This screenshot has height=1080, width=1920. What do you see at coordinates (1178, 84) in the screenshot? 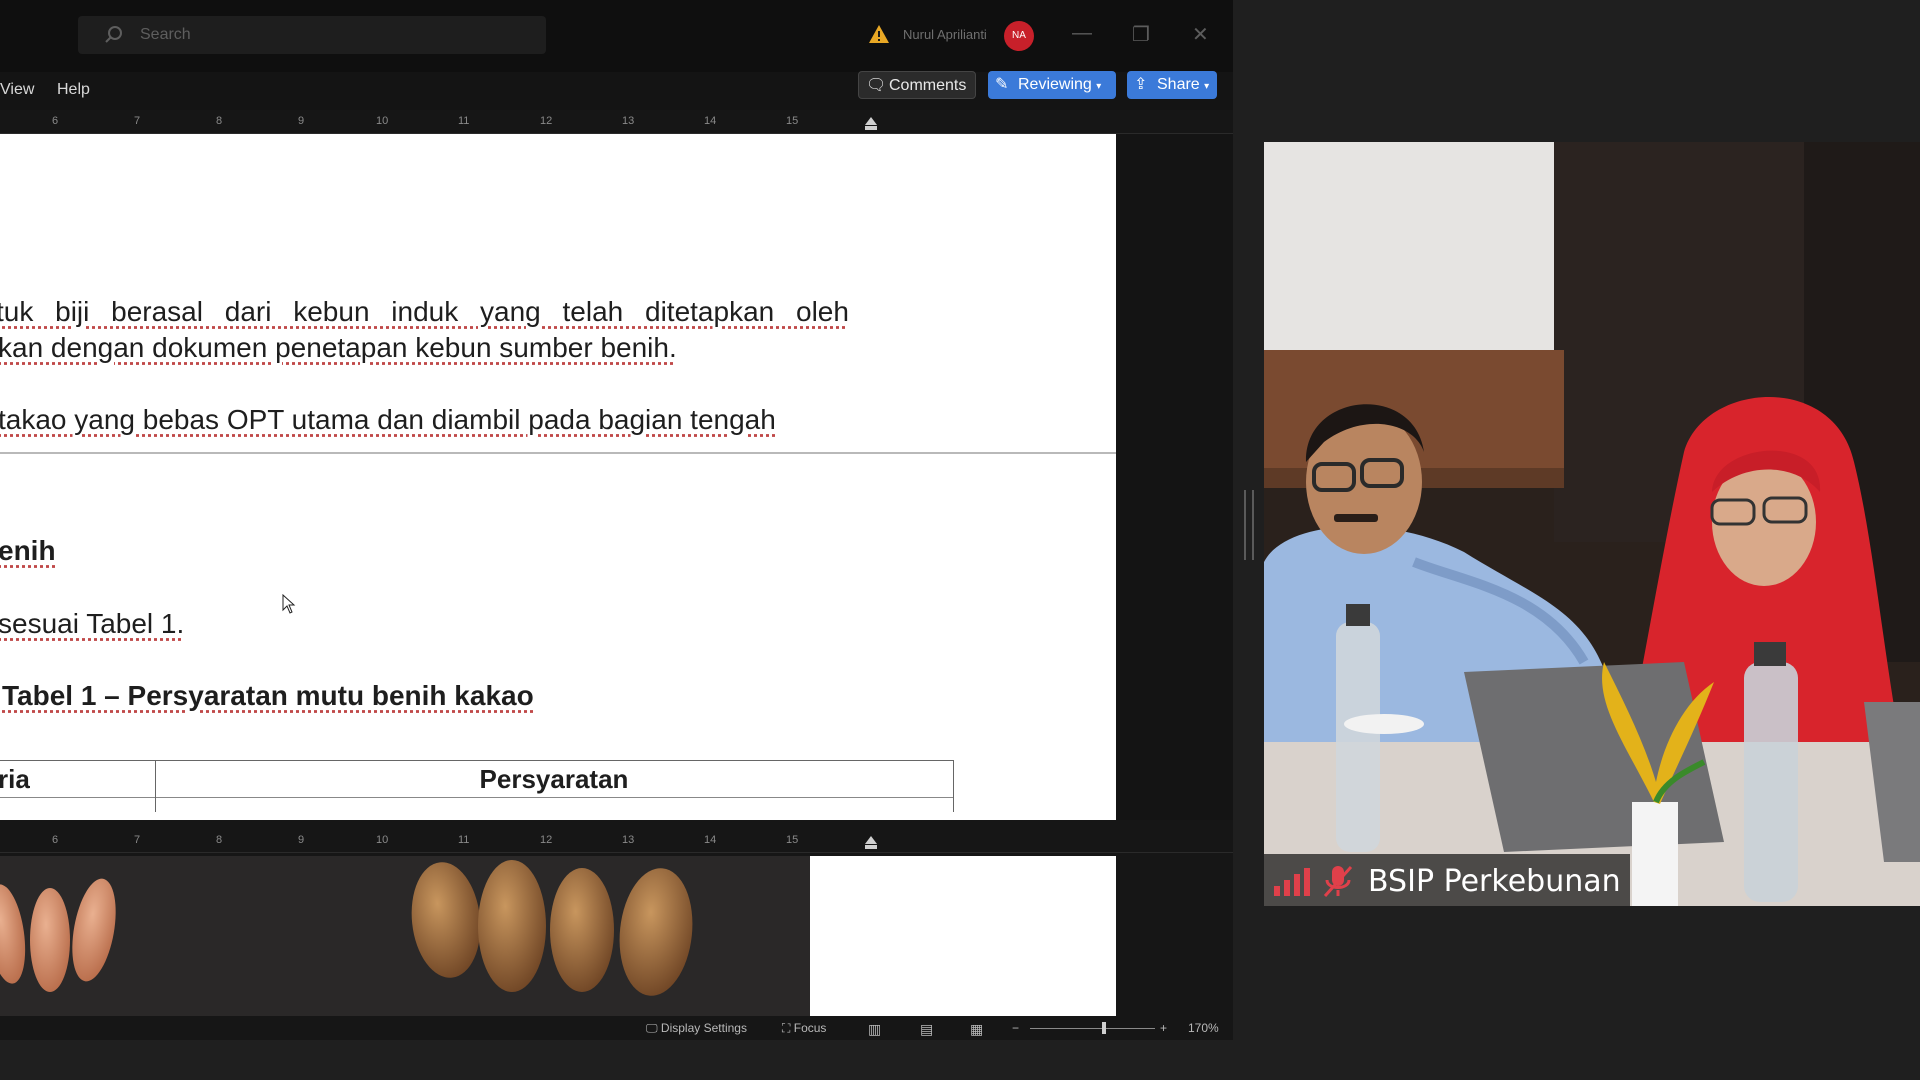
I see `share-label: Share` at bounding box center [1178, 84].